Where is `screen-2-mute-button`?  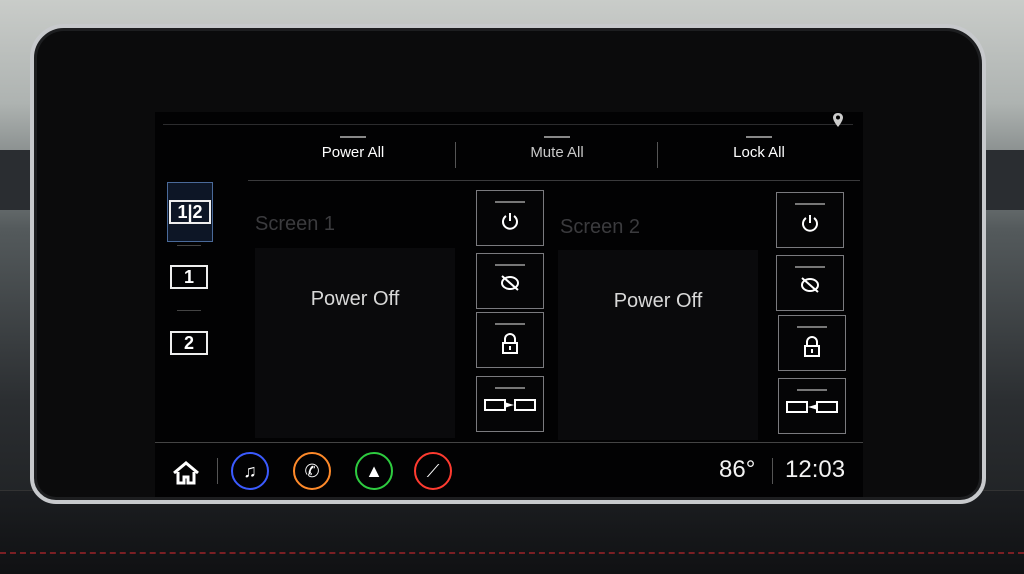
screen-2-mute-button is located at coordinates (810, 283).